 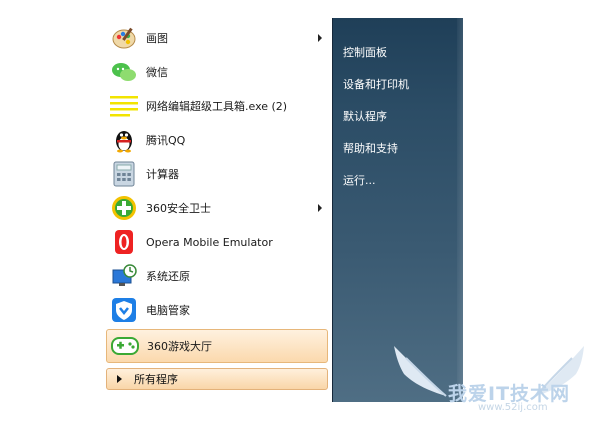 What do you see at coordinates (124, 242) in the screenshot?
I see `opera-icon` at bounding box center [124, 242].